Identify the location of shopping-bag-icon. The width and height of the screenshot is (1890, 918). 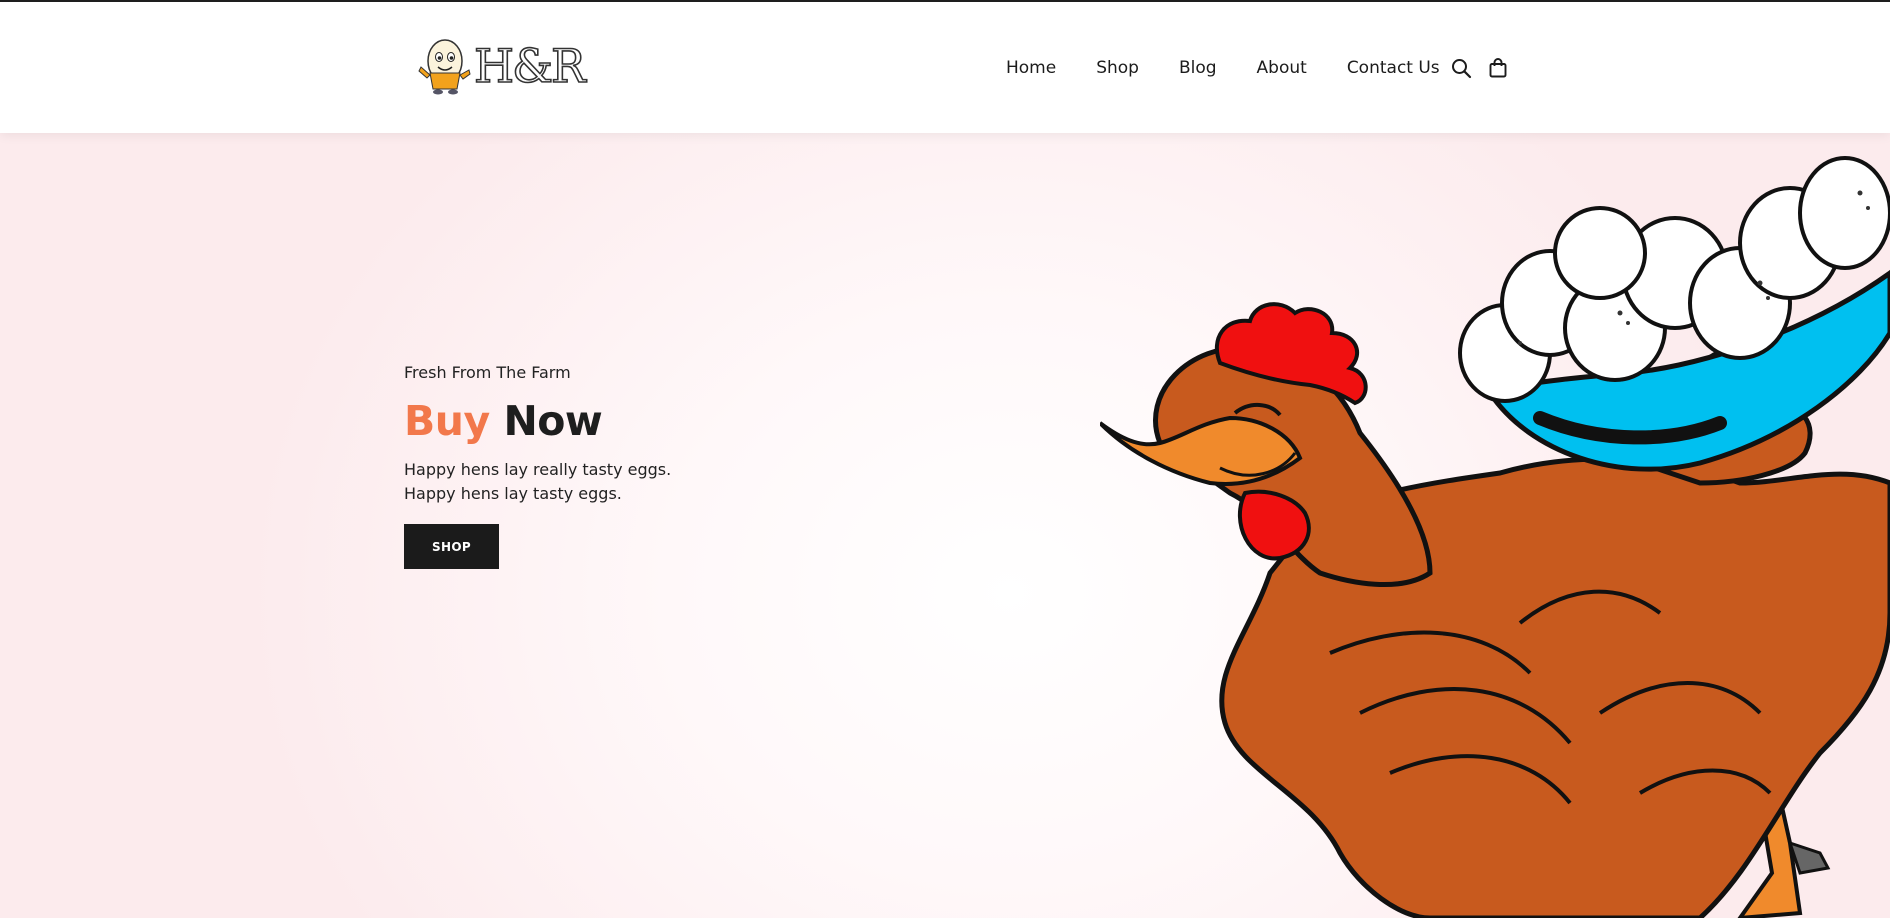
(1498, 68).